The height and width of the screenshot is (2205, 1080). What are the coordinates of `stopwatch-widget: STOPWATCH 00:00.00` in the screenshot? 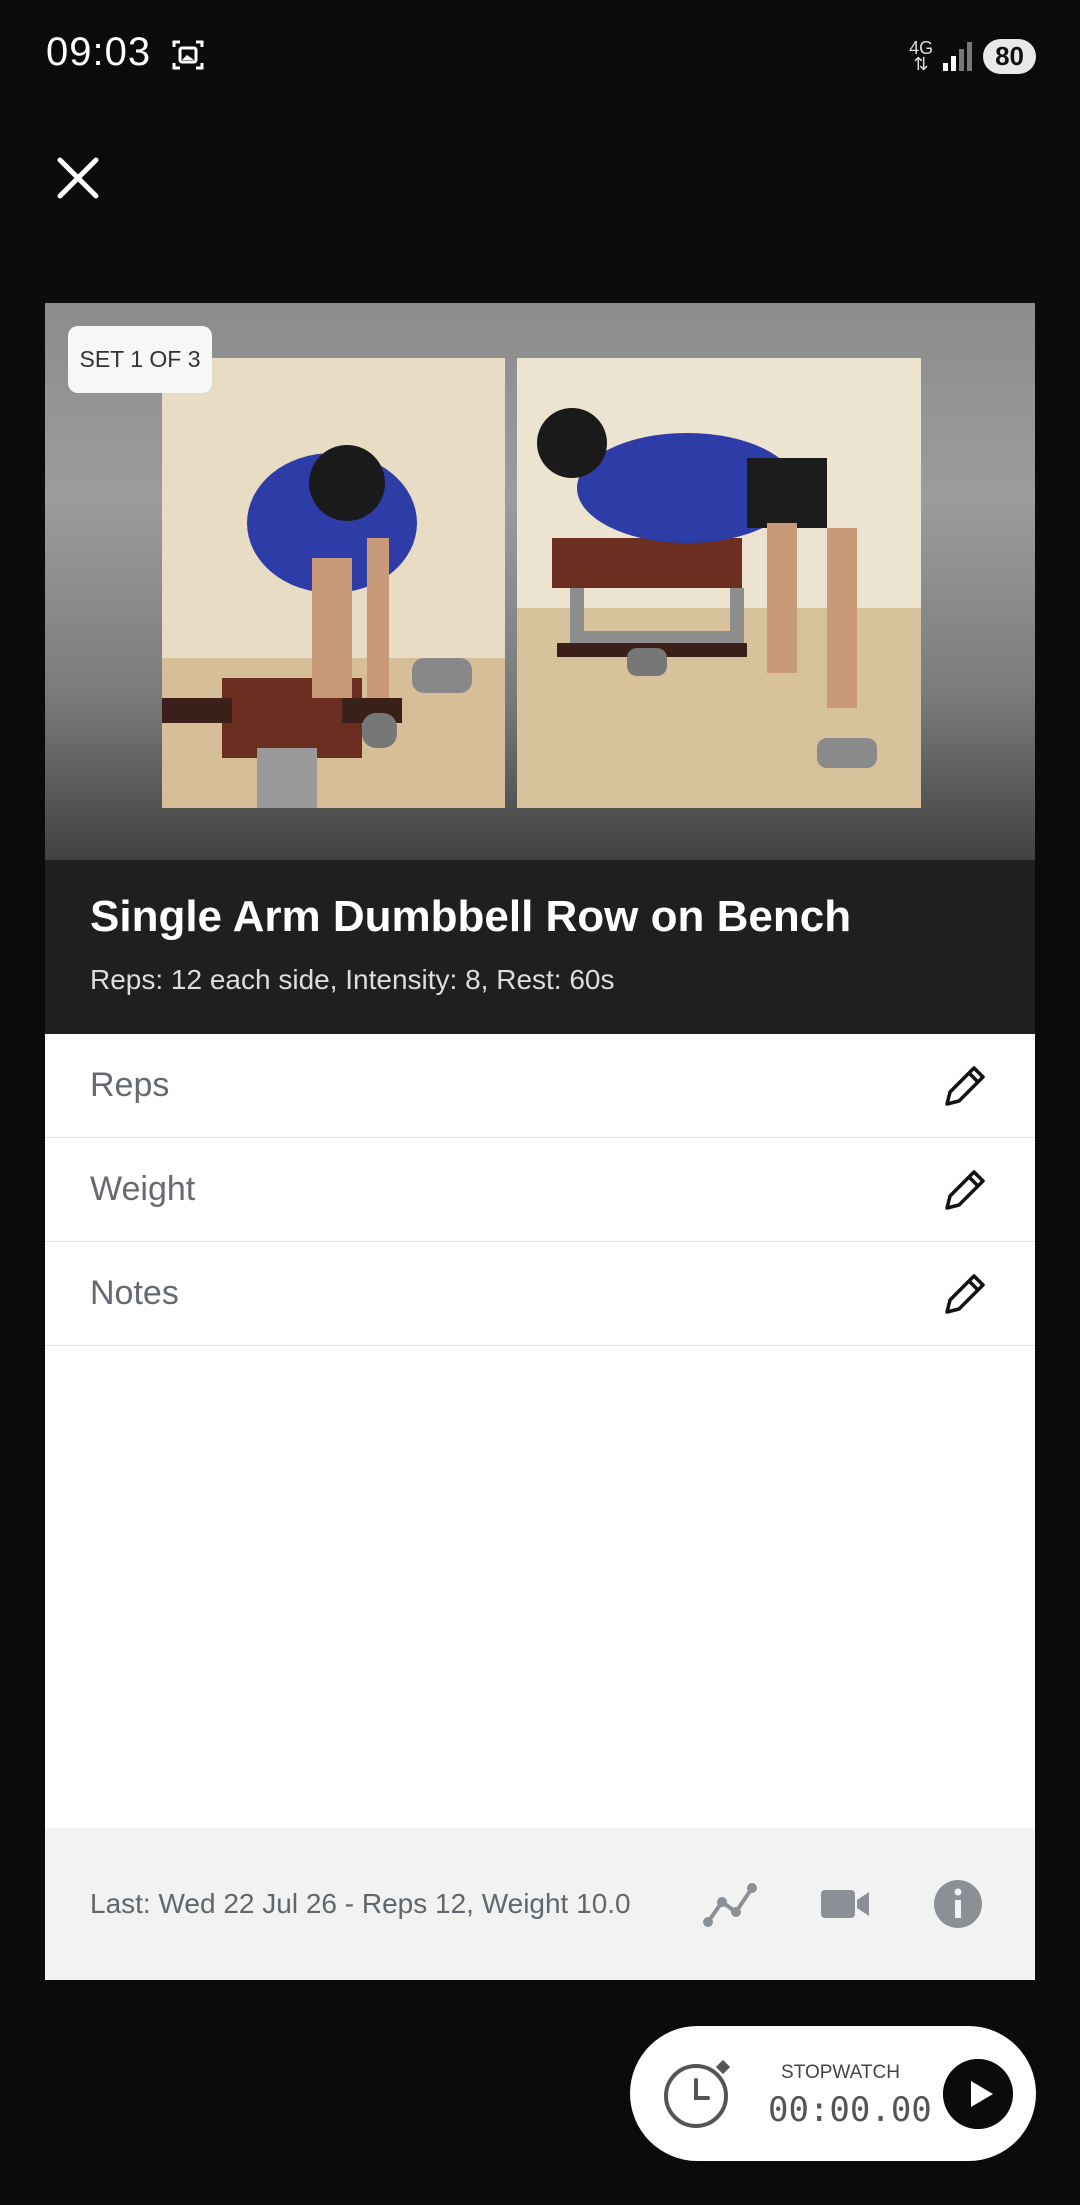 It's located at (833, 2093).